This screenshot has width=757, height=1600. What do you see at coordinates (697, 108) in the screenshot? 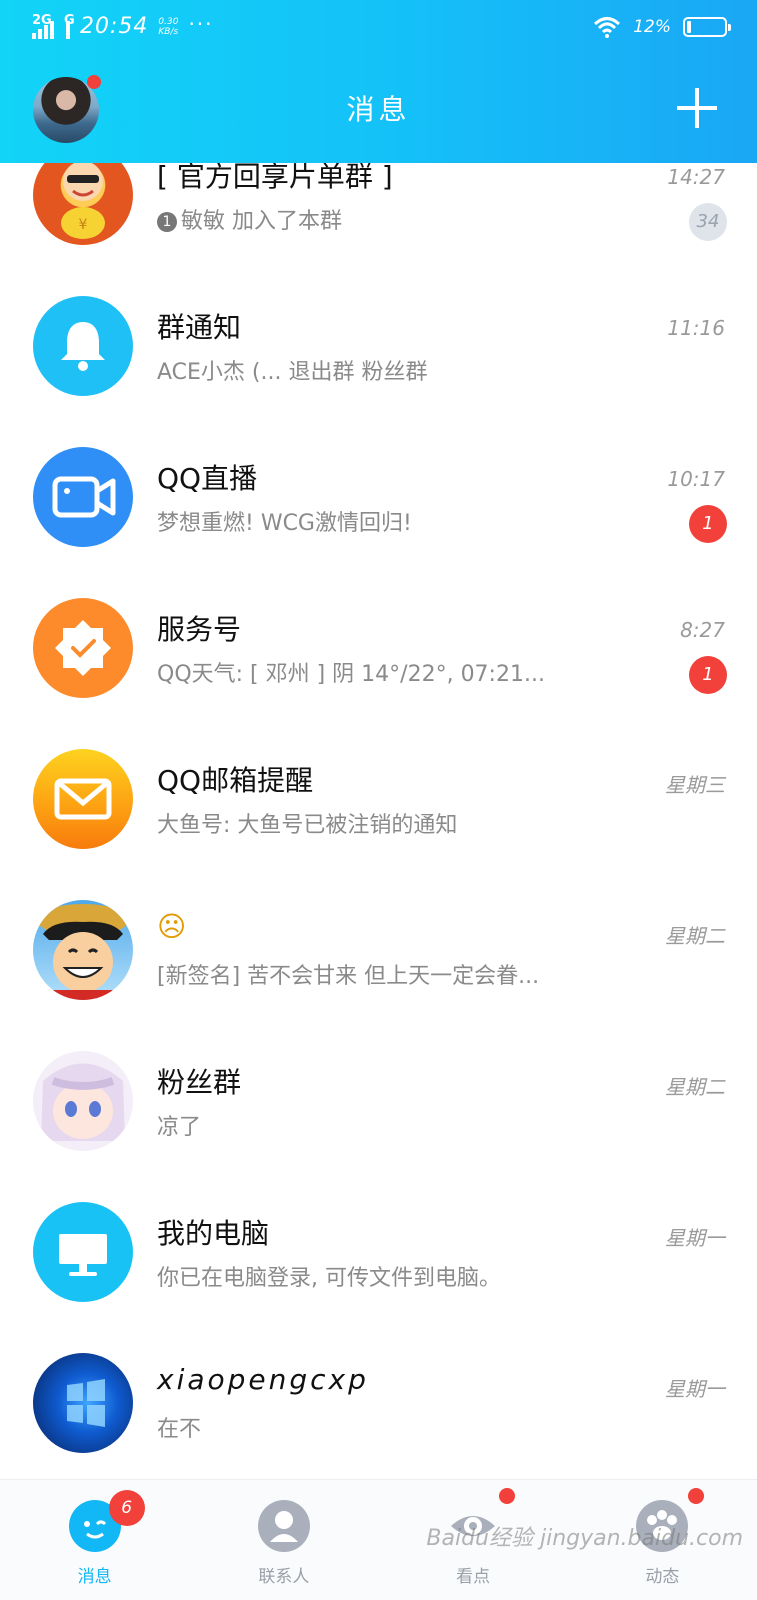
I see `add-icon` at bounding box center [697, 108].